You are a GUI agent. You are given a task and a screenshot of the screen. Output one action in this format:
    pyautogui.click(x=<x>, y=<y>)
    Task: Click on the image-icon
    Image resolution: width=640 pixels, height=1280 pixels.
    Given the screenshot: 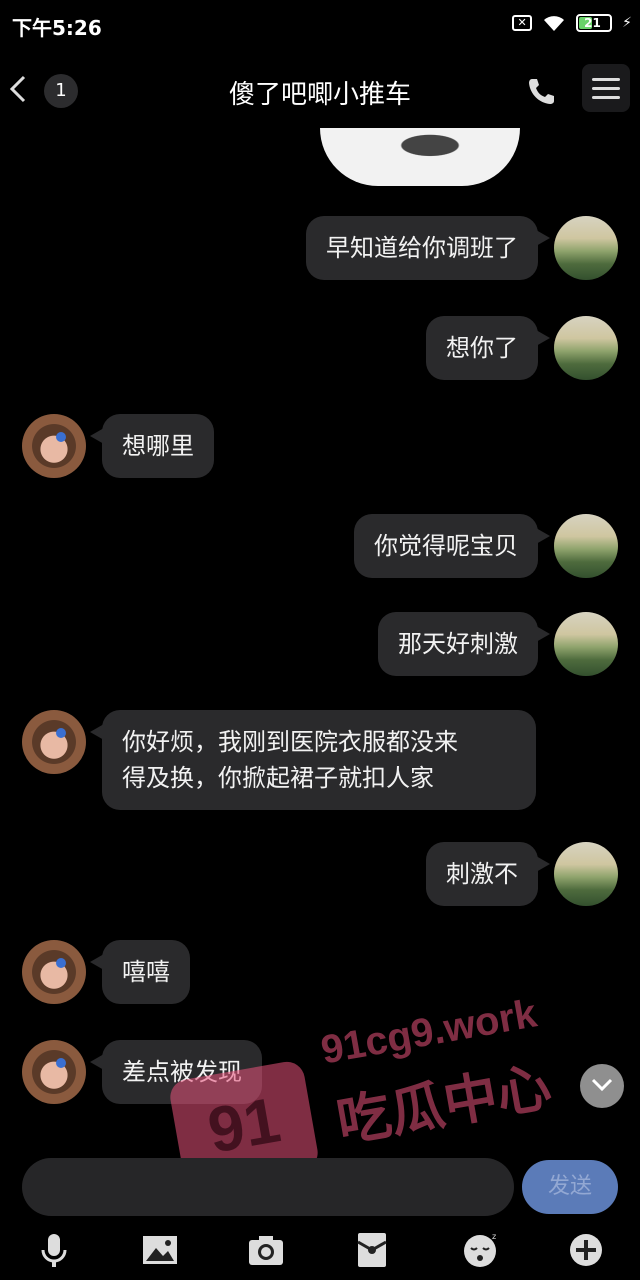 What is the action you would take?
    pyautogui.click(x=160, y=1250)
    